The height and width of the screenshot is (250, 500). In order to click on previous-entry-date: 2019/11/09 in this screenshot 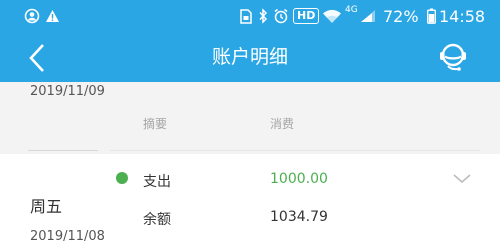, I will do `click(67, 91)`.